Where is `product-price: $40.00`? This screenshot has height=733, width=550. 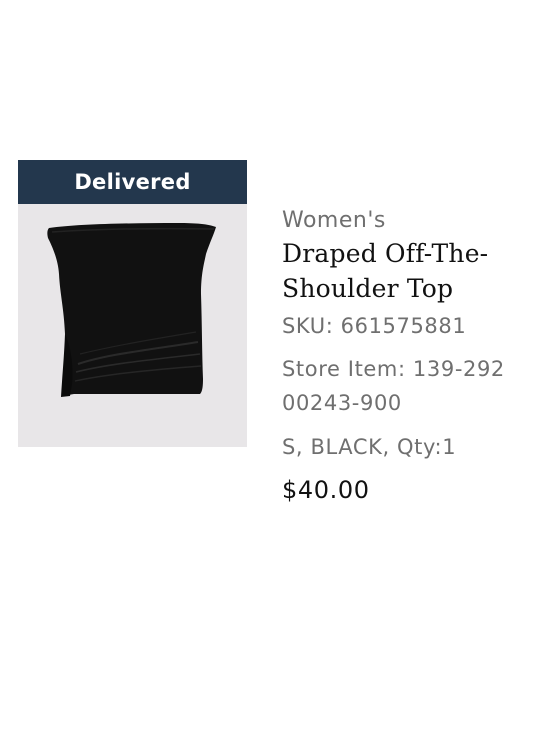 product-price: $40.00 is located at coordinates (326, 490).